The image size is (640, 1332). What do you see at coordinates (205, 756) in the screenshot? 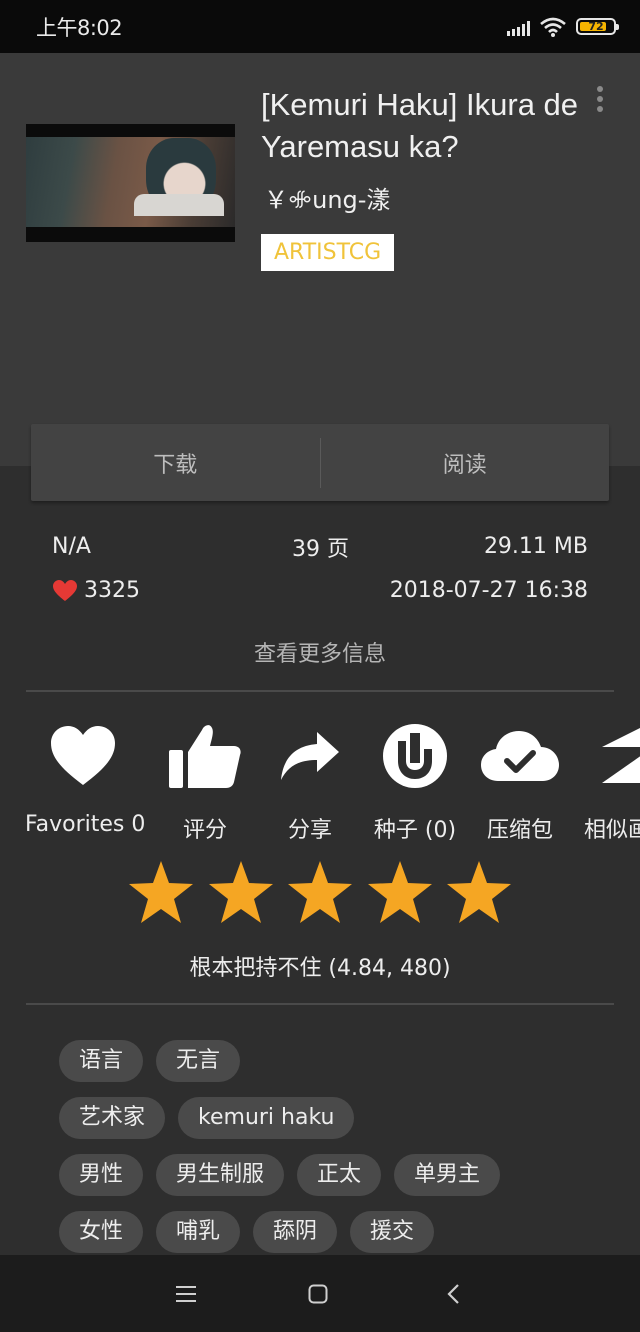
I see `thumbs-up-icon` at bounding box center [205, 756].